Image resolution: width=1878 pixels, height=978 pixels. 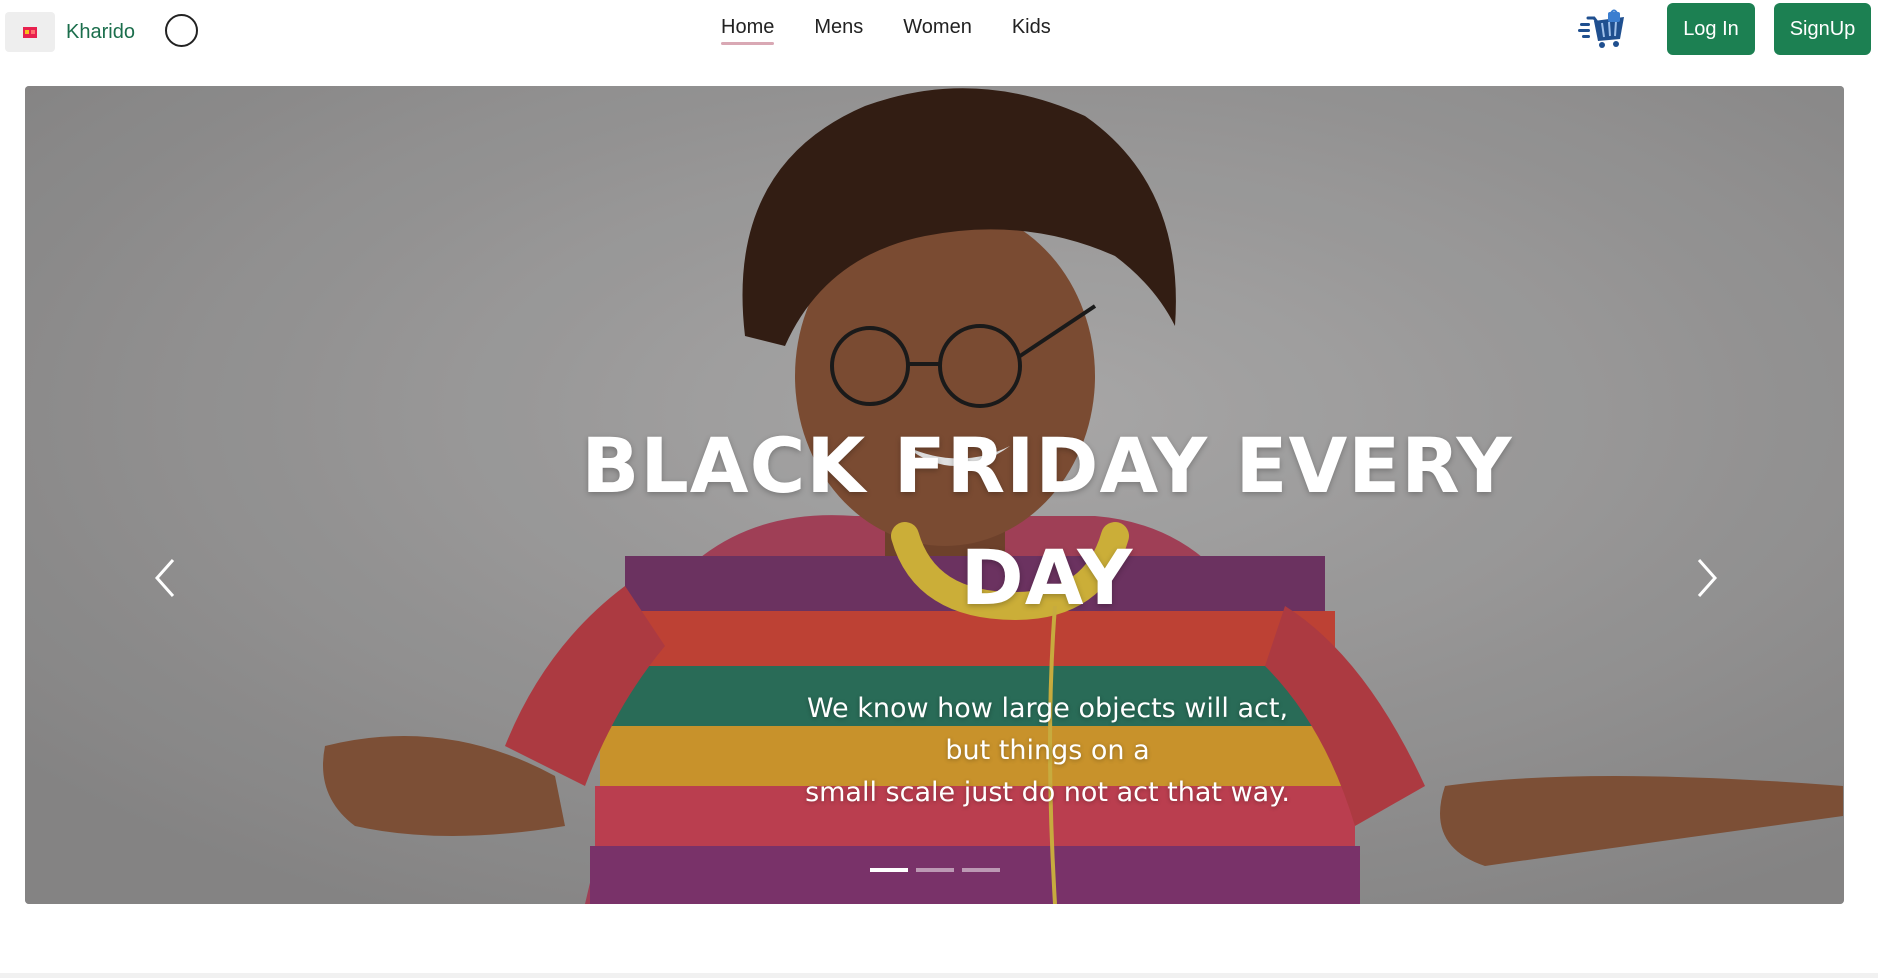 I want to click on hero-subtitle-line: small scale just do not act that way., so click(x=1047, y=792).